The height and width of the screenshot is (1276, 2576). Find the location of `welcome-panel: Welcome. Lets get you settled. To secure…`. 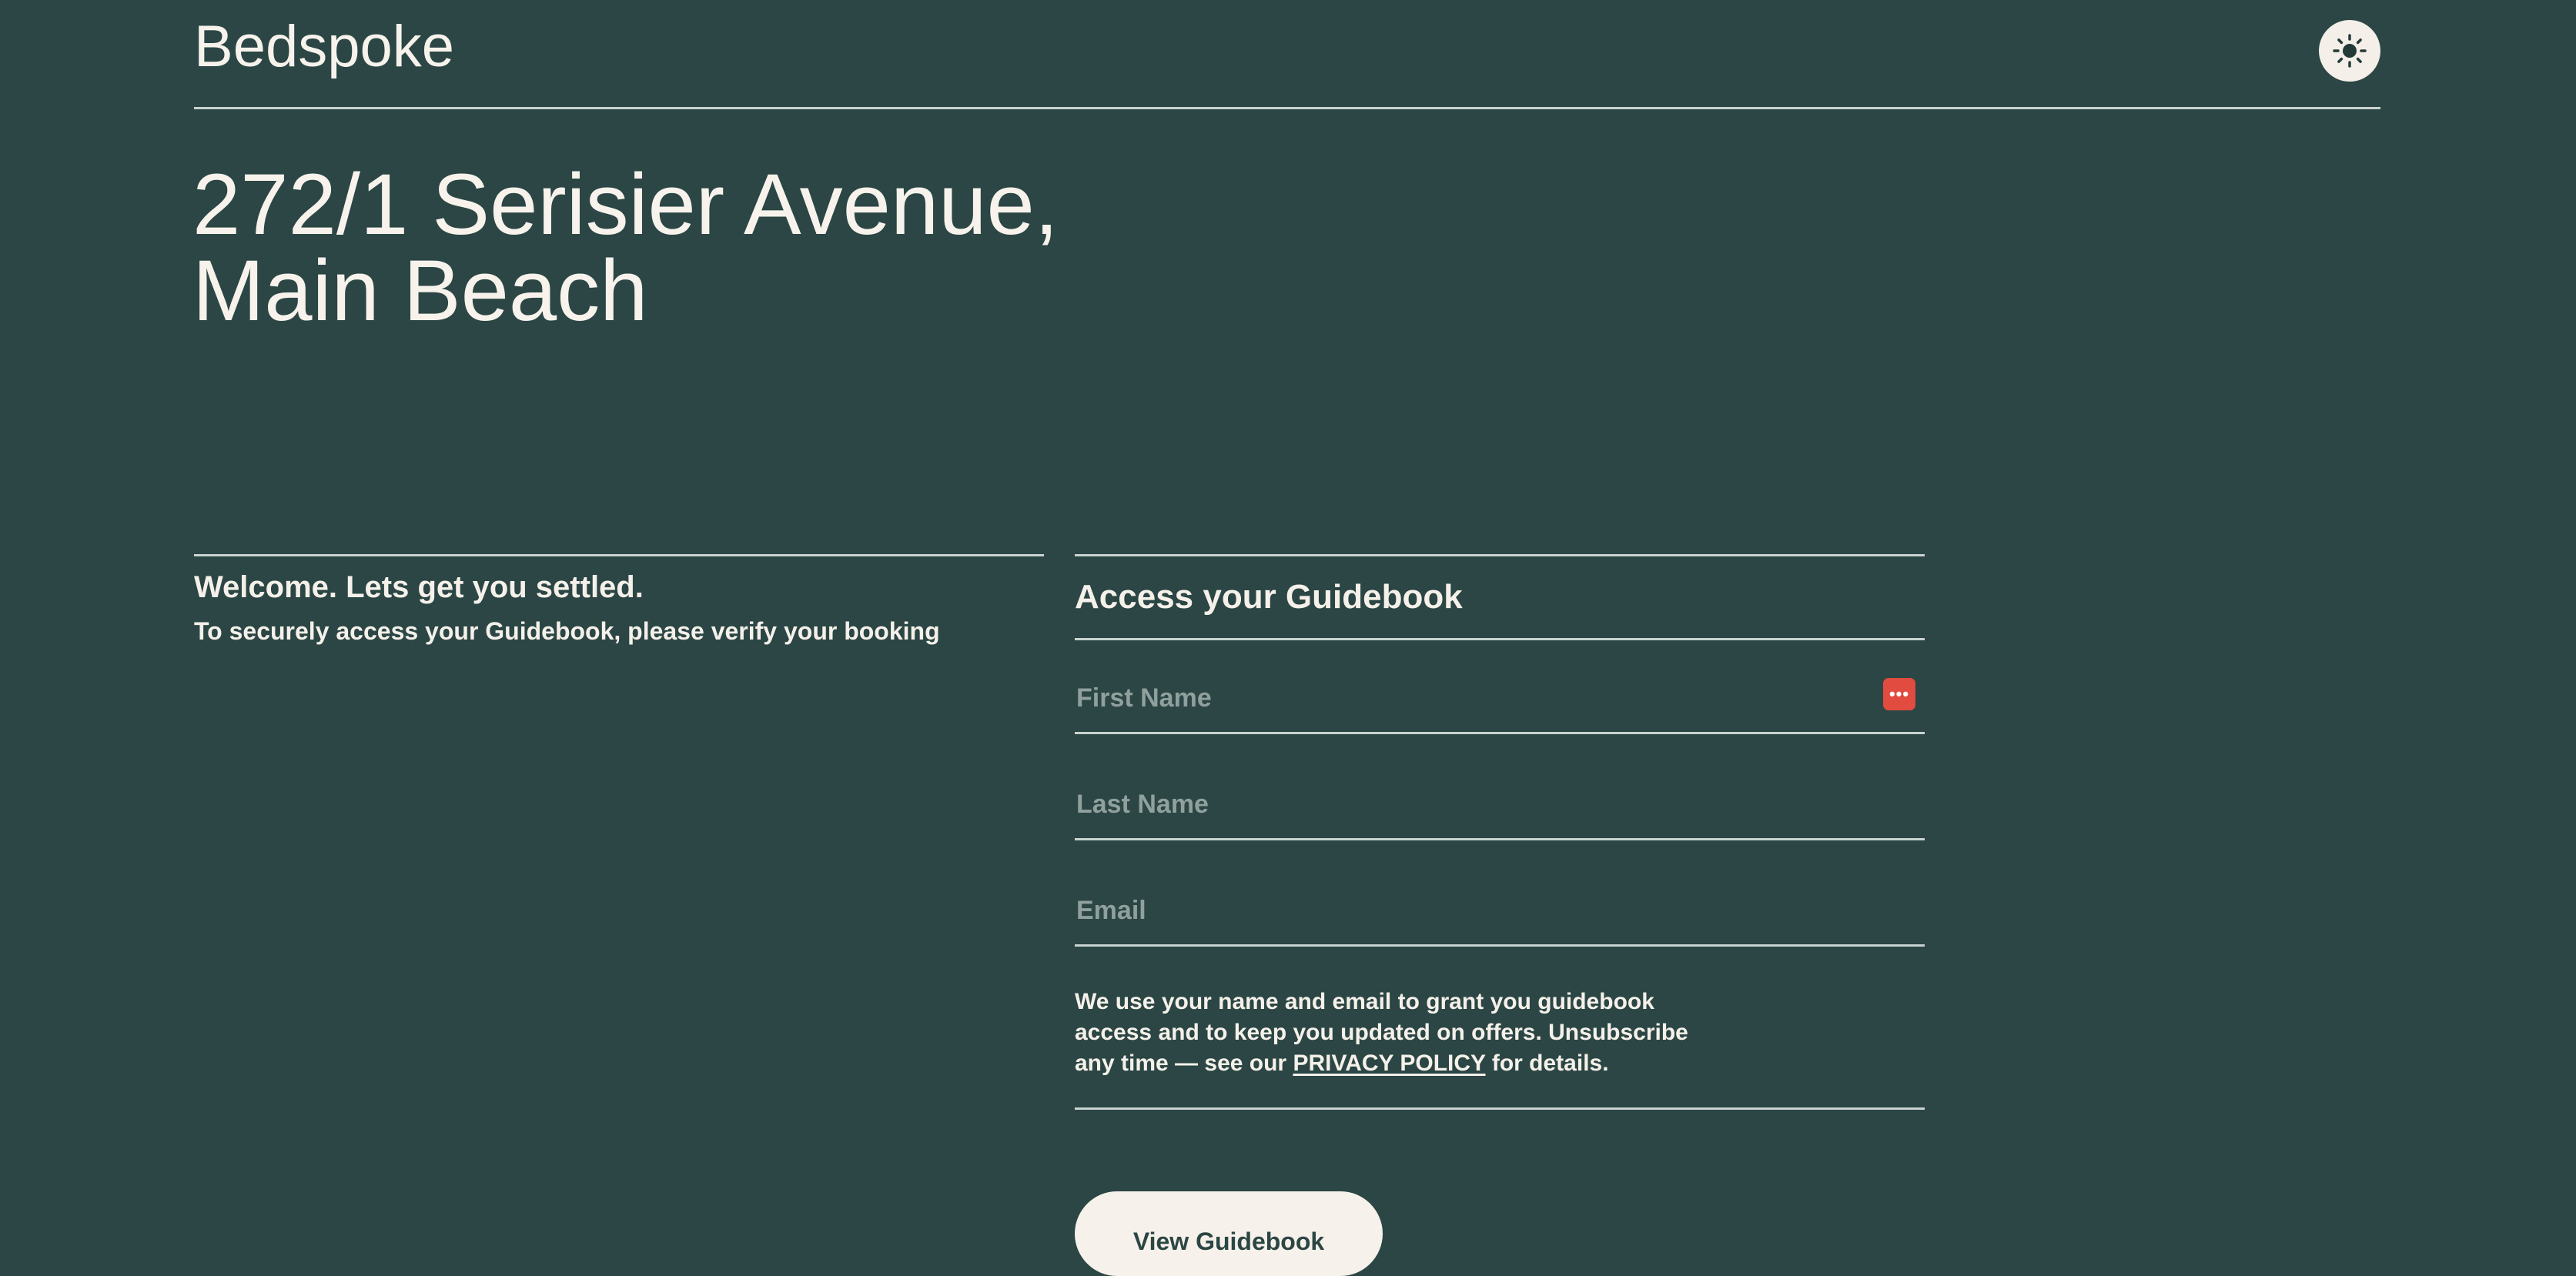

welcome-panel: Welcome. Lets get you settled. To secure… is located at coordinates (619, 600).